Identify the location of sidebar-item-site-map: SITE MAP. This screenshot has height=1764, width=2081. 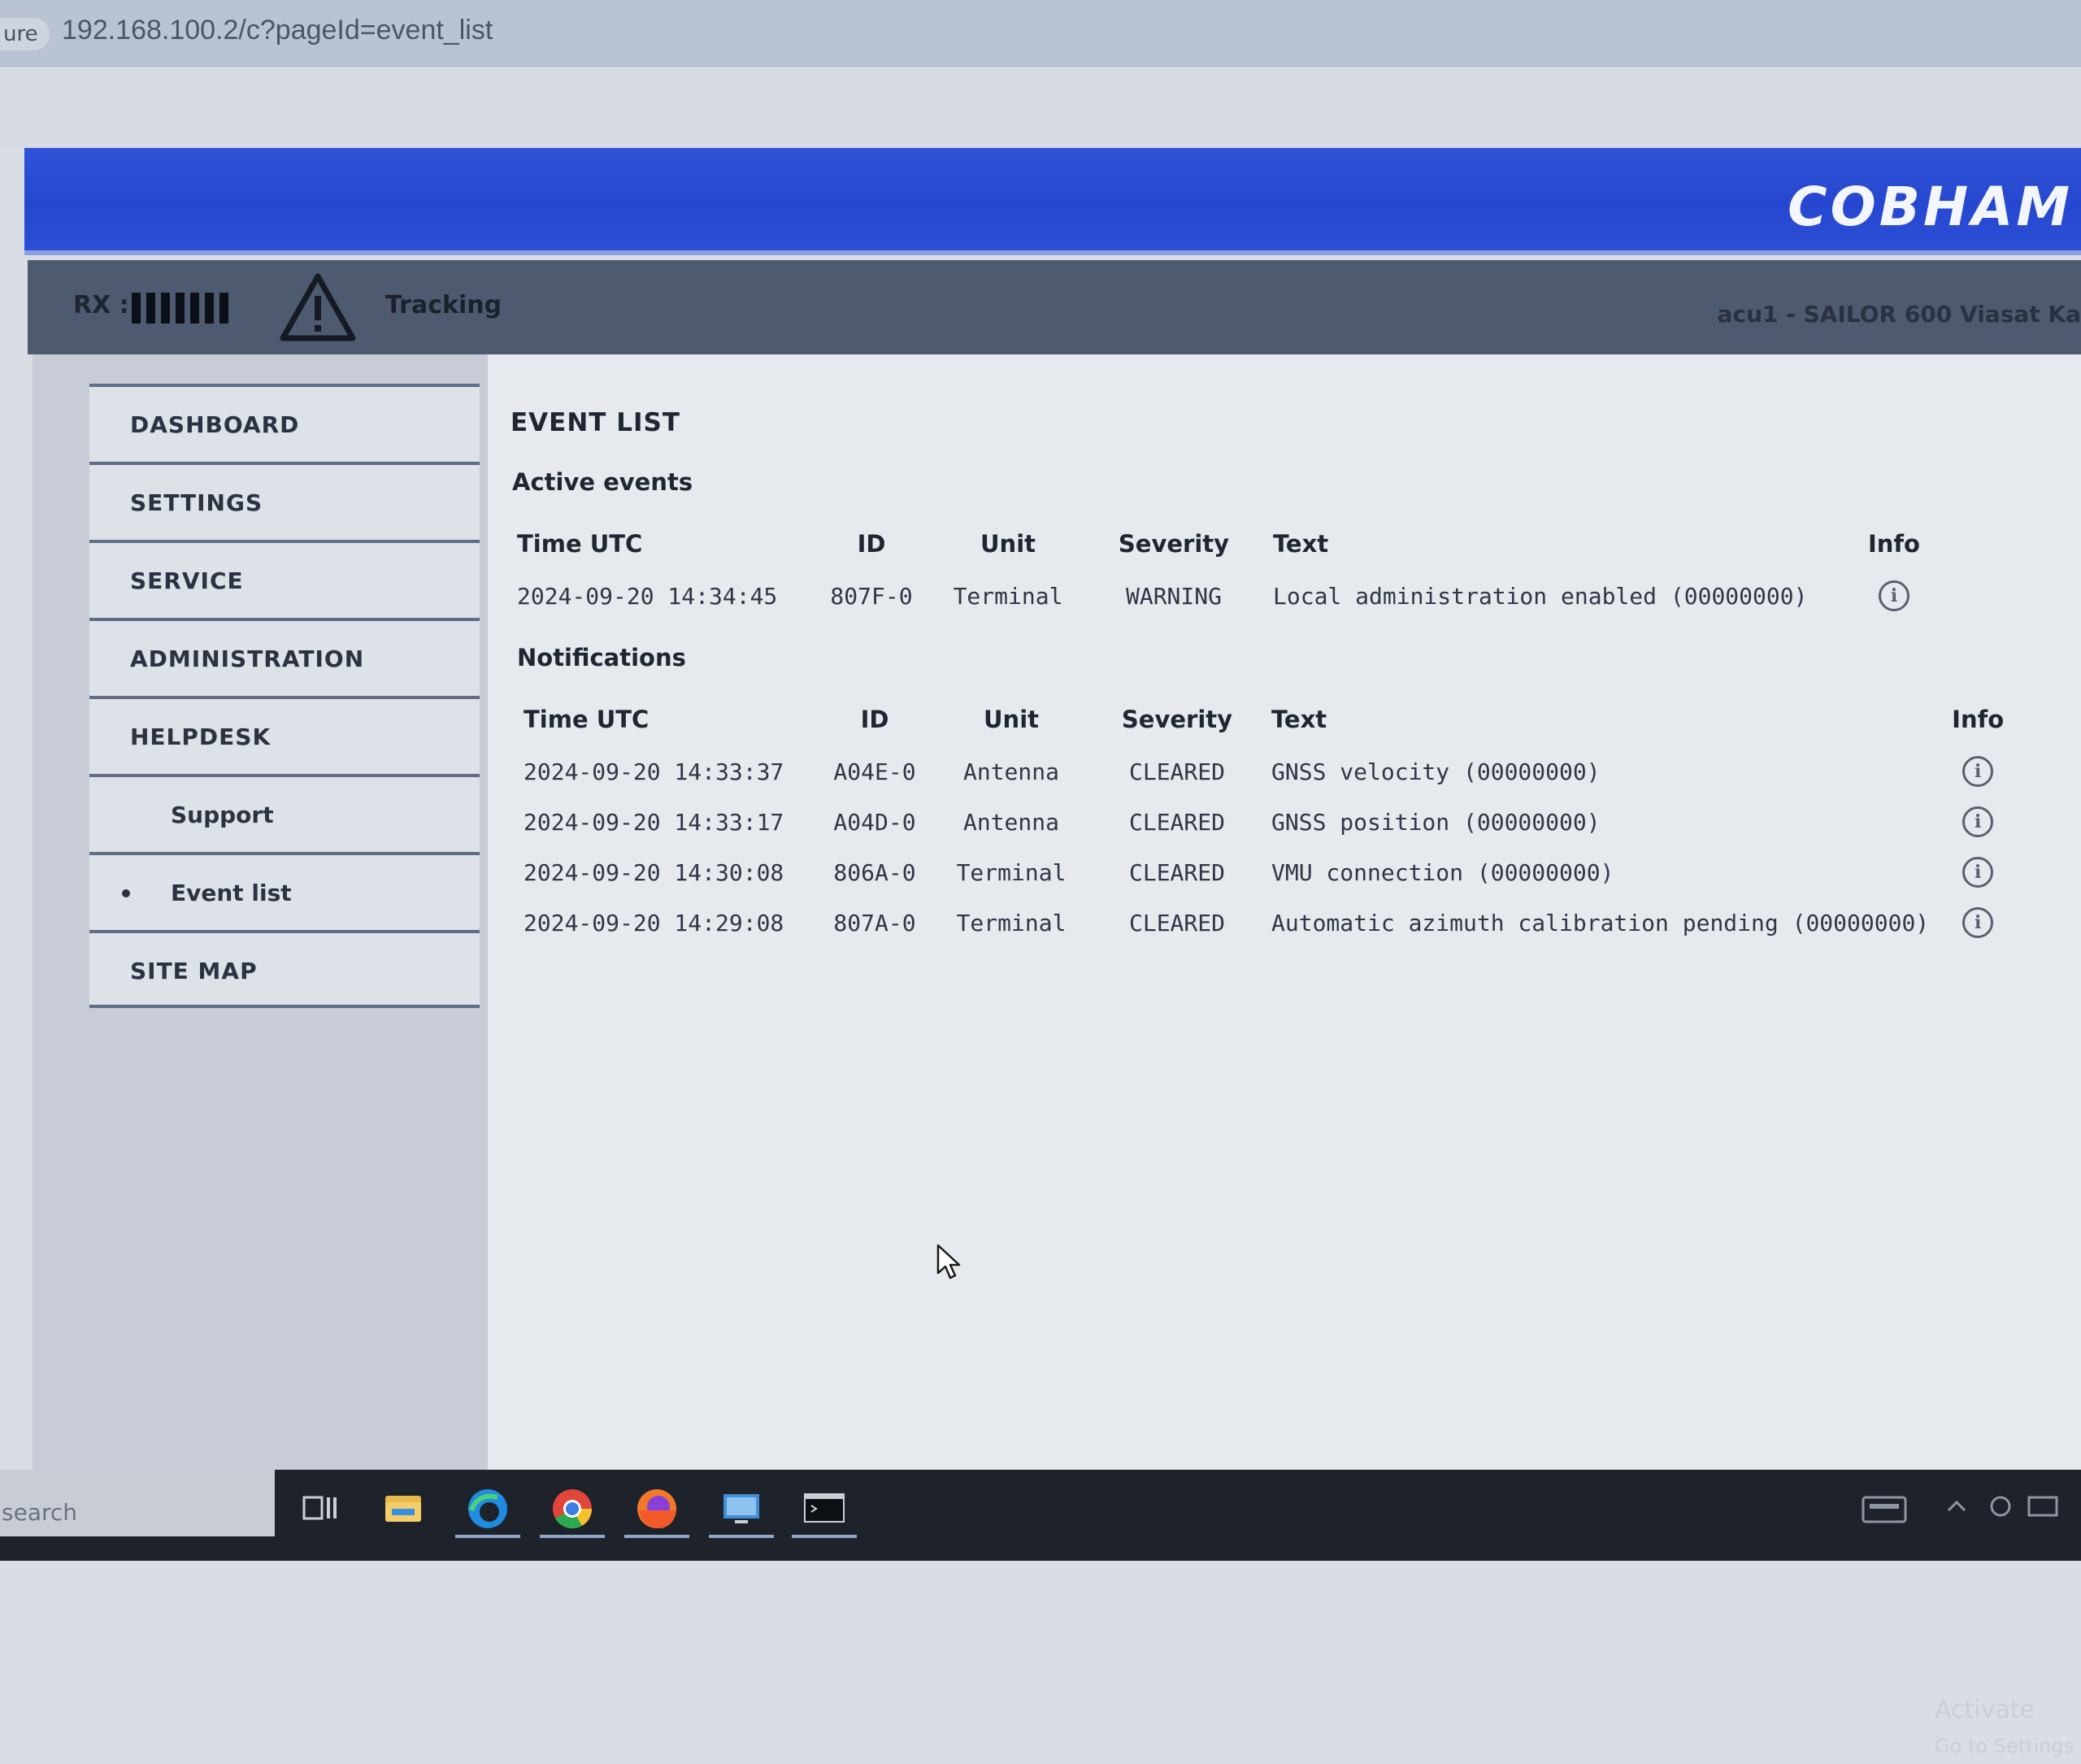
(284, 969).